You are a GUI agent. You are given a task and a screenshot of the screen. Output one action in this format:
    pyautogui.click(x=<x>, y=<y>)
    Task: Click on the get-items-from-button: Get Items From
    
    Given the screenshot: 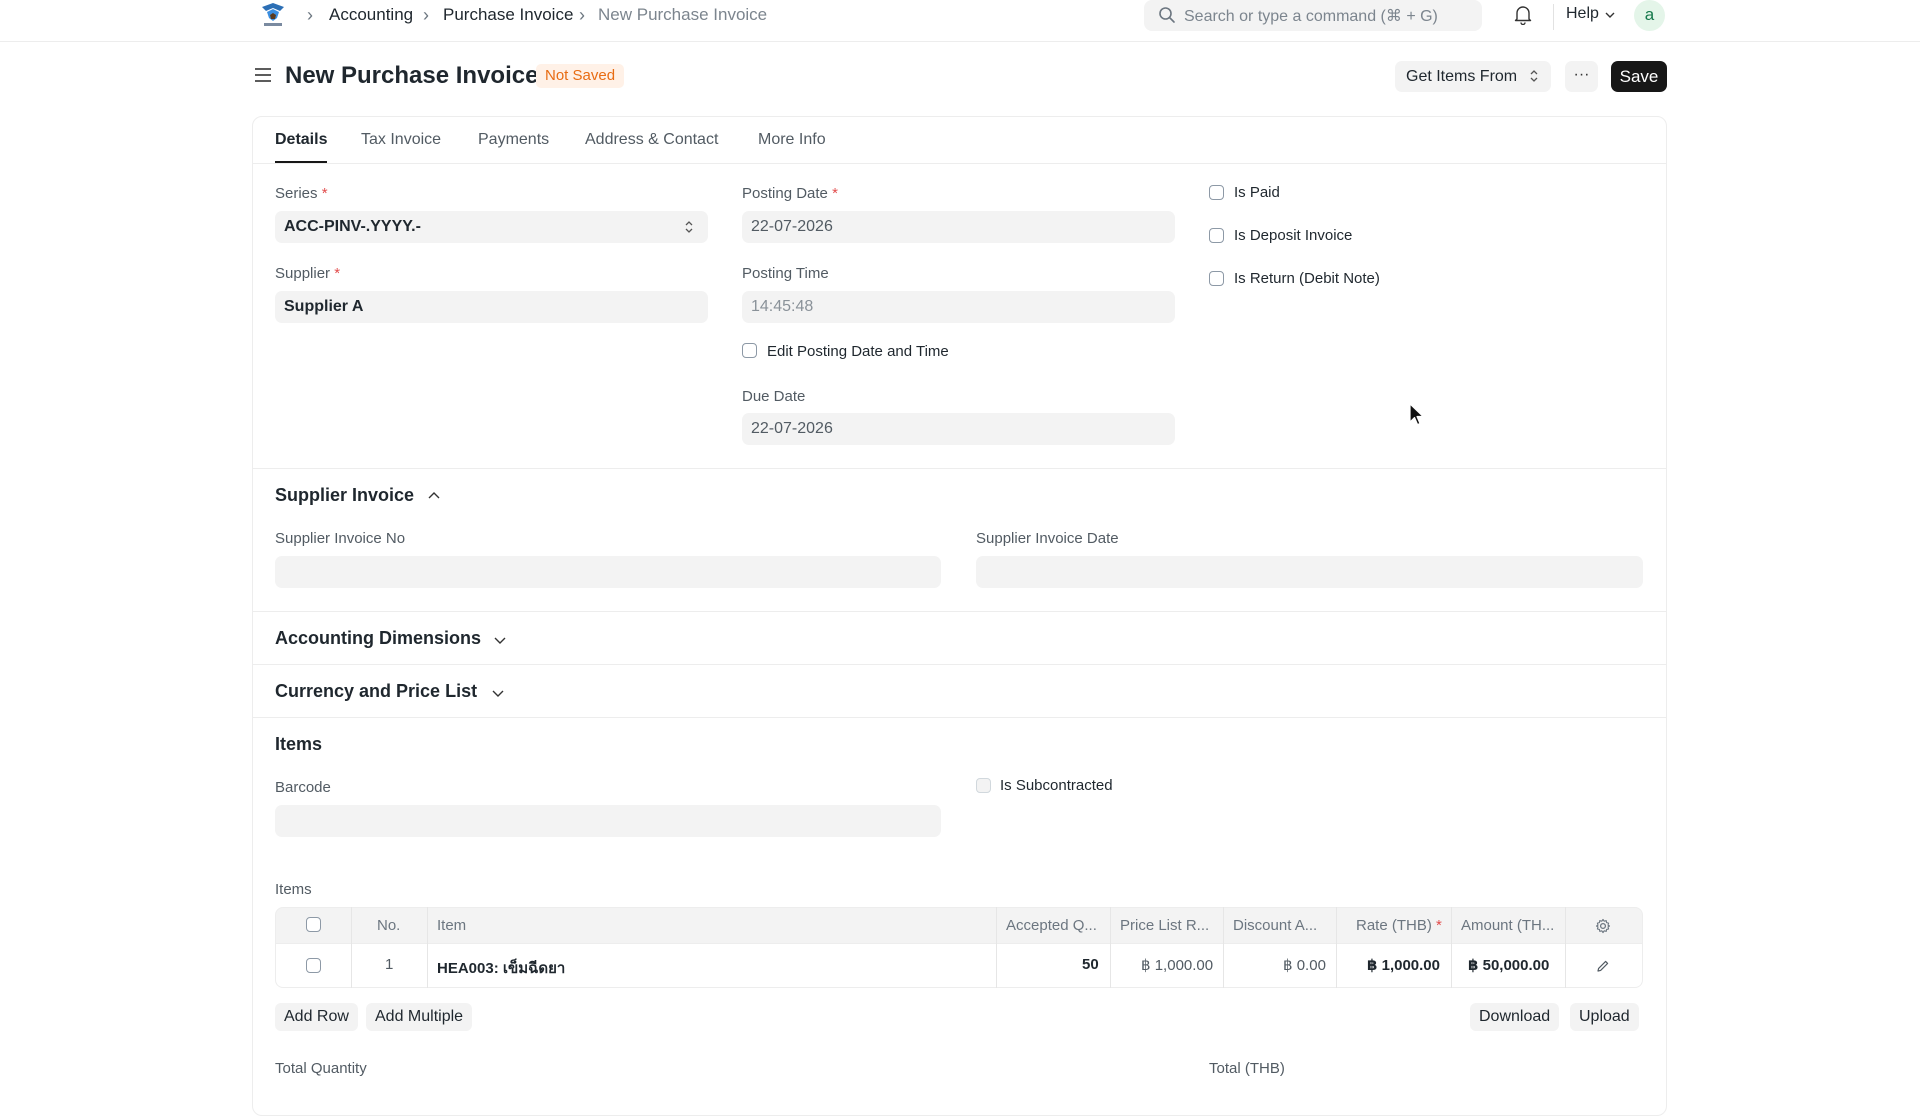 What is the action you would take?
    pyautogui.click(x=1473, y=76)
    